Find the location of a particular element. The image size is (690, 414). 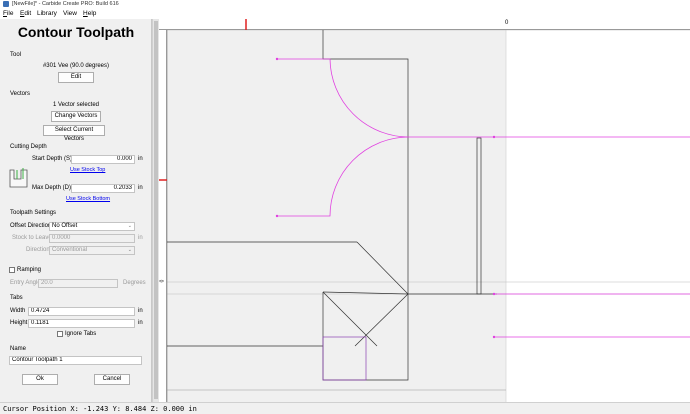

menu-library: Library is located at coordinates (47, 13).